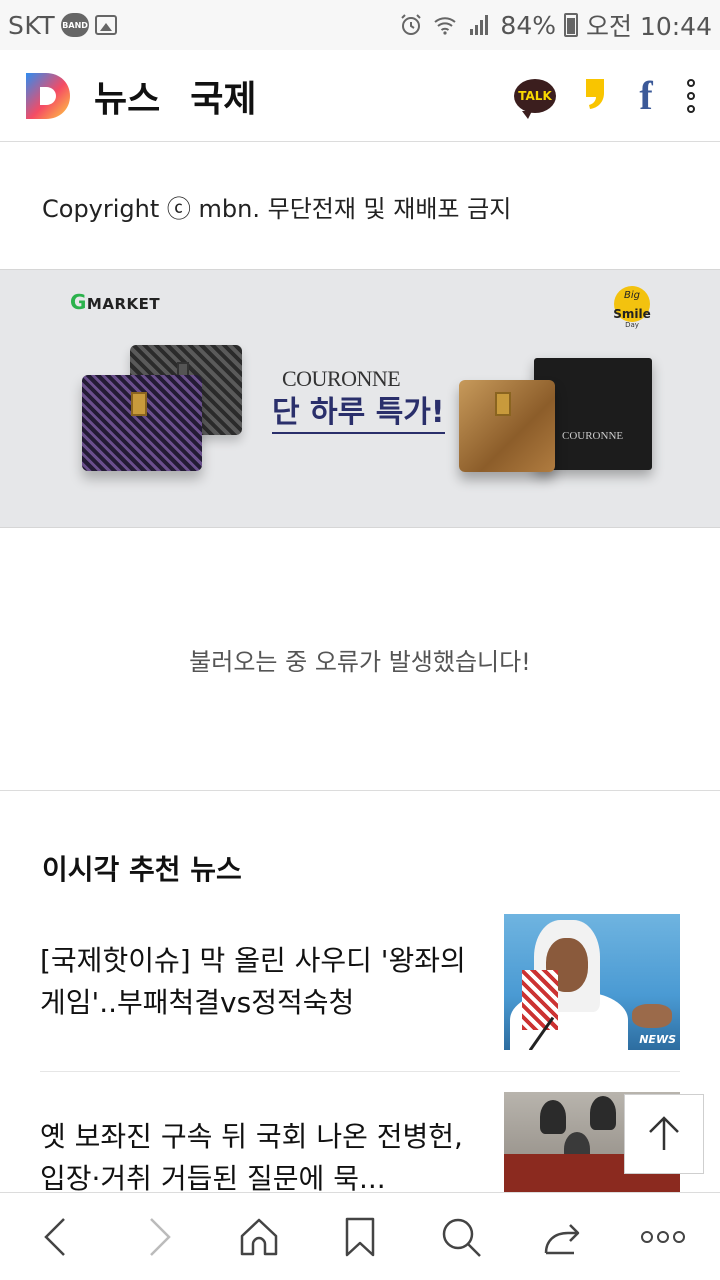 The width and height of the screenshot is (720, 1280). What do you see at coordinates (657, 1039) in the screenshot?
I see `thumbnail-watermark: NEWS` at bounding box center [657, 1039].